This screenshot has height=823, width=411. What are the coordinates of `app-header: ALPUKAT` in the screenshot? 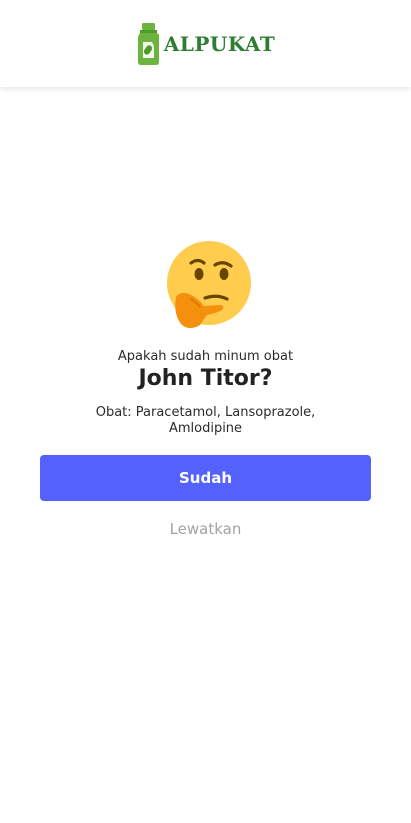 It's located at (205, 43).